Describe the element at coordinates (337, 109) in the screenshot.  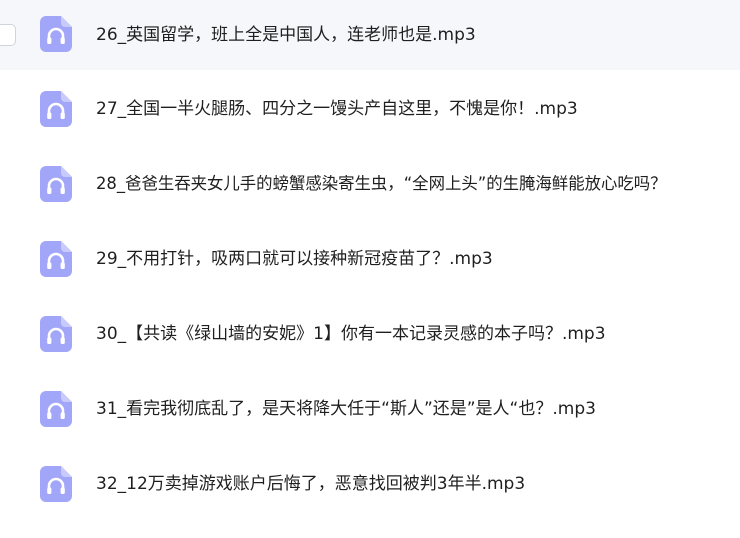
I see `file-name: 27_全国一半火腿肠、四分之一馒头产自这里，不愧是你！.mp3` at that location.